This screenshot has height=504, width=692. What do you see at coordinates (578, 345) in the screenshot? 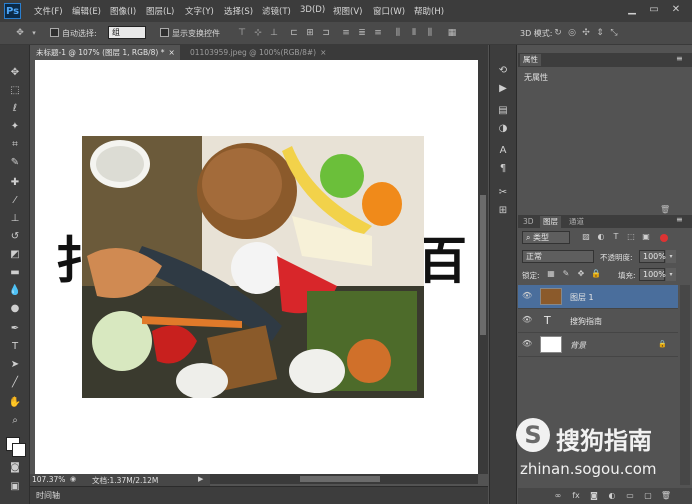
I see `layer-name: 背景` at bounding box center [578, 345].